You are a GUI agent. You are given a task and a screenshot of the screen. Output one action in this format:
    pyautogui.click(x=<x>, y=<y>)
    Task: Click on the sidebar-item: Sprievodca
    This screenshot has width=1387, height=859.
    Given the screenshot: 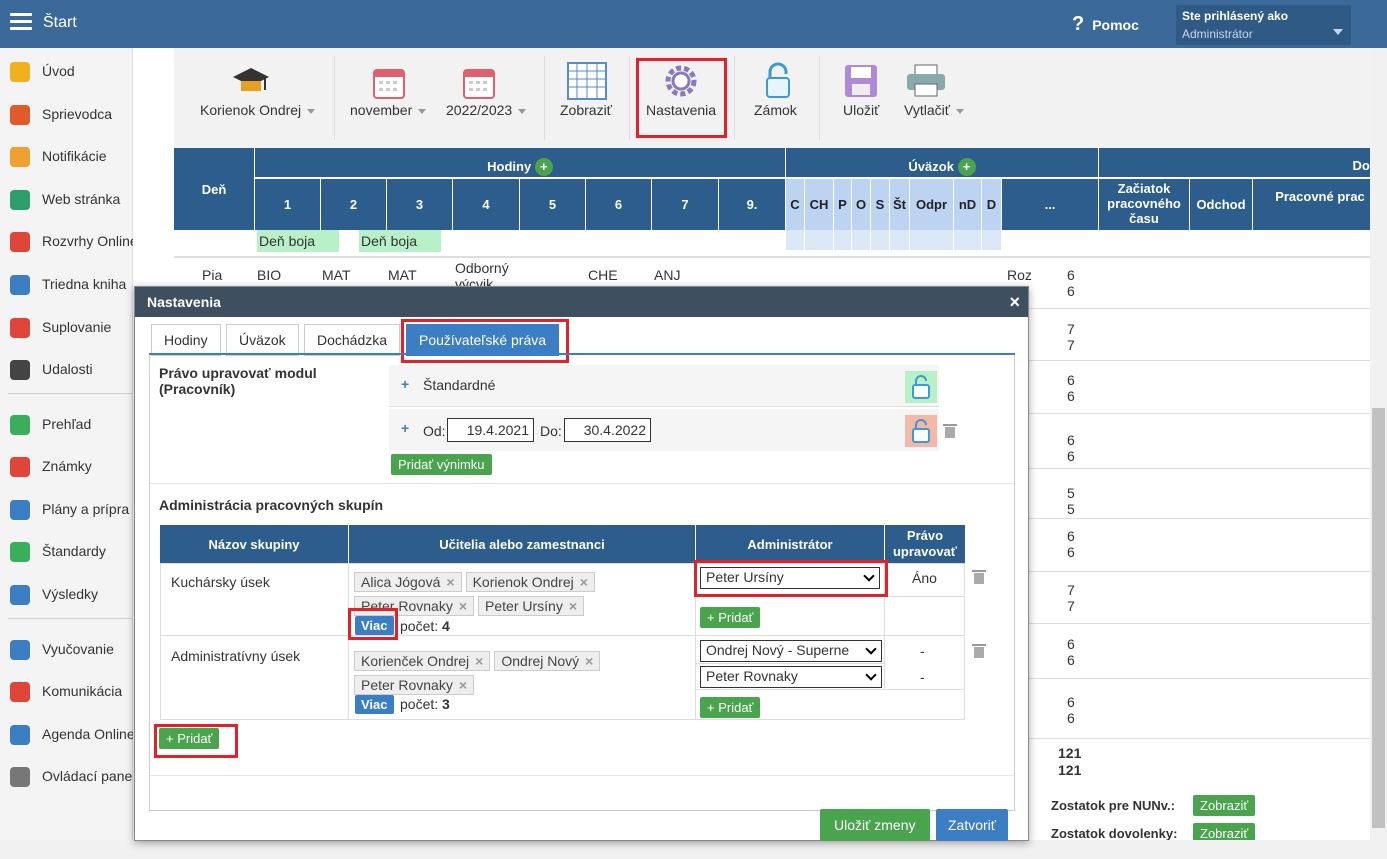 What is the action you would take?
    pyautogui.click(x=66, y=115)
    